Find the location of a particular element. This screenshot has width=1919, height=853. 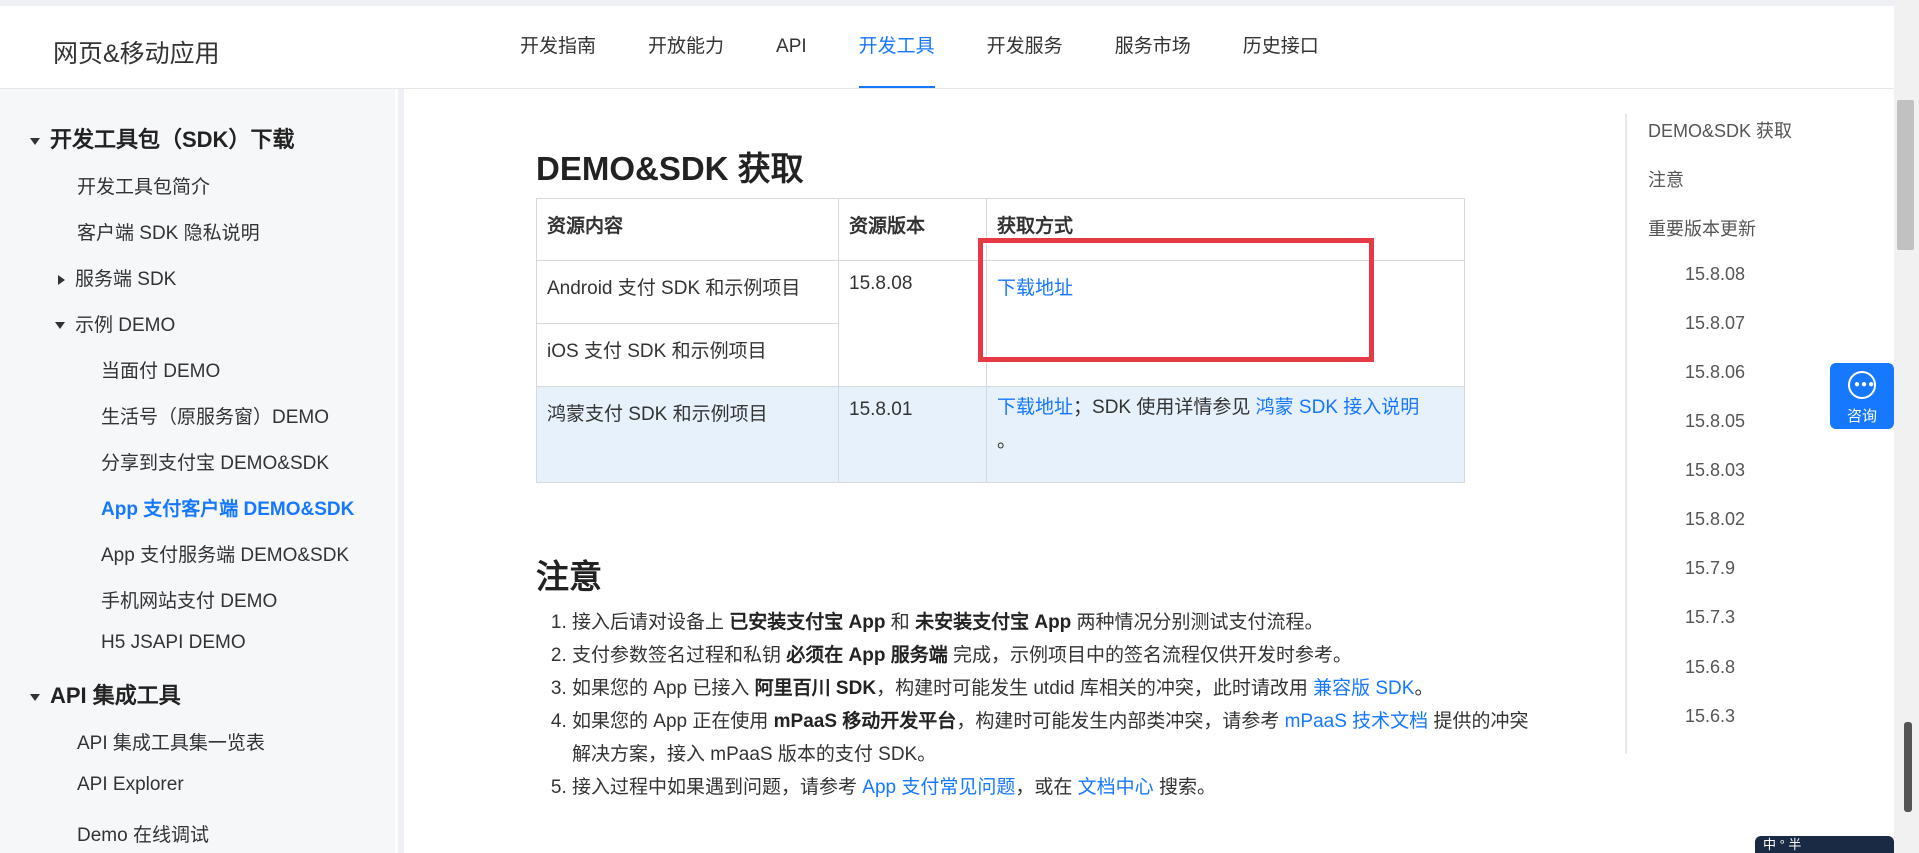

scroll-indicator is located at coordinates (1908, 767).